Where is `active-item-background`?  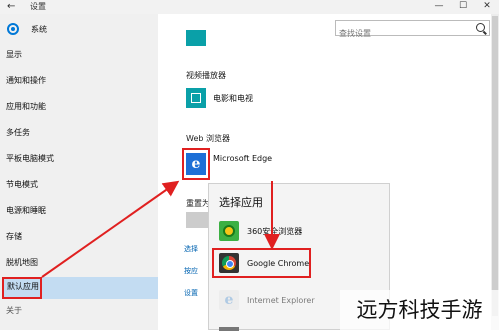
active-item-background is located at coordinates (99, 288).